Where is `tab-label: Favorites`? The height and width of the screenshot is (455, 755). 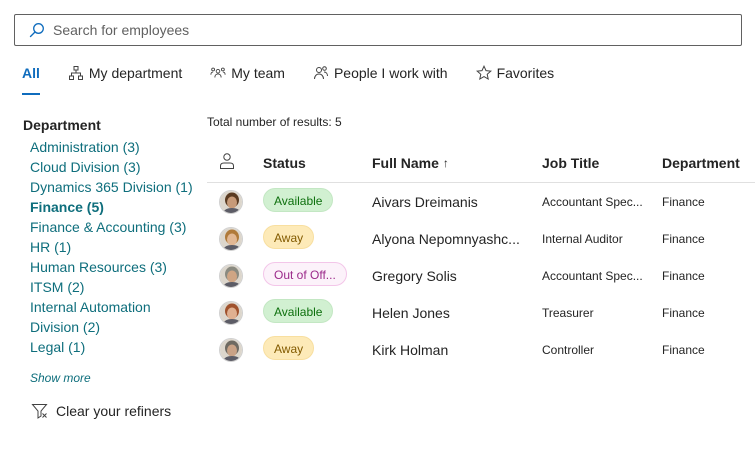 tab-label: Favorites is located at coordinates (525, 73).